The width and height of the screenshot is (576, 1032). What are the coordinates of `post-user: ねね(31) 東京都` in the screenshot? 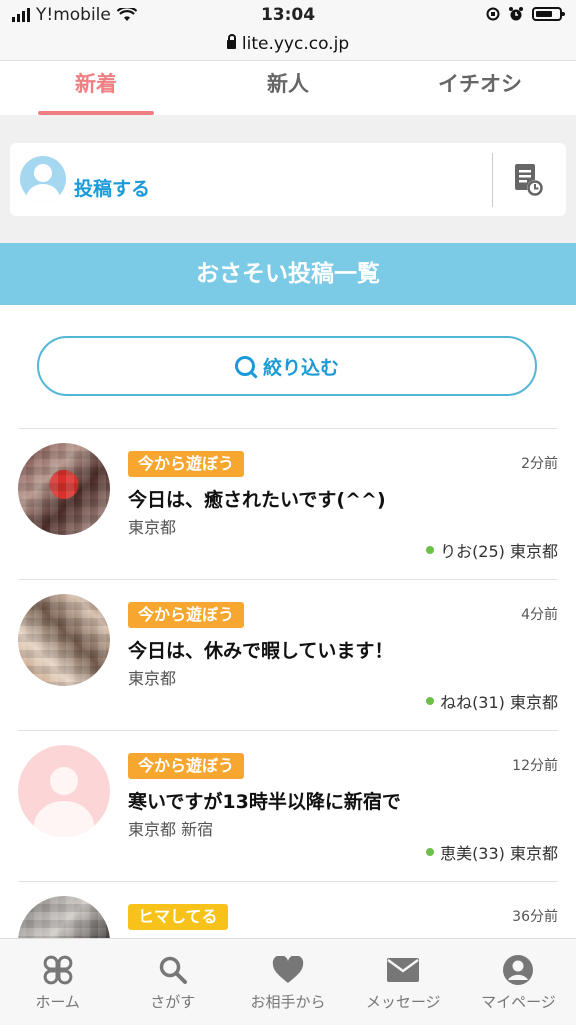 It's located at (492, 701).